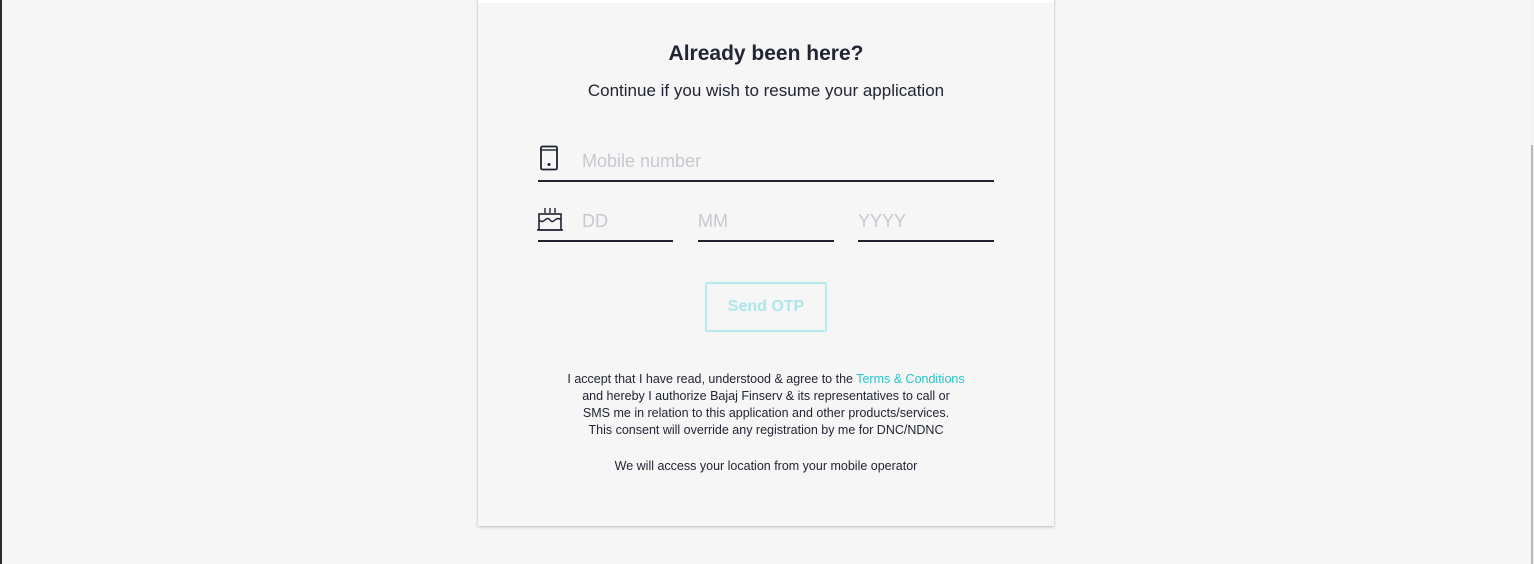 This screenshot has height=564, width=1534. I want to click on card-top-strip, so click(766, 1).